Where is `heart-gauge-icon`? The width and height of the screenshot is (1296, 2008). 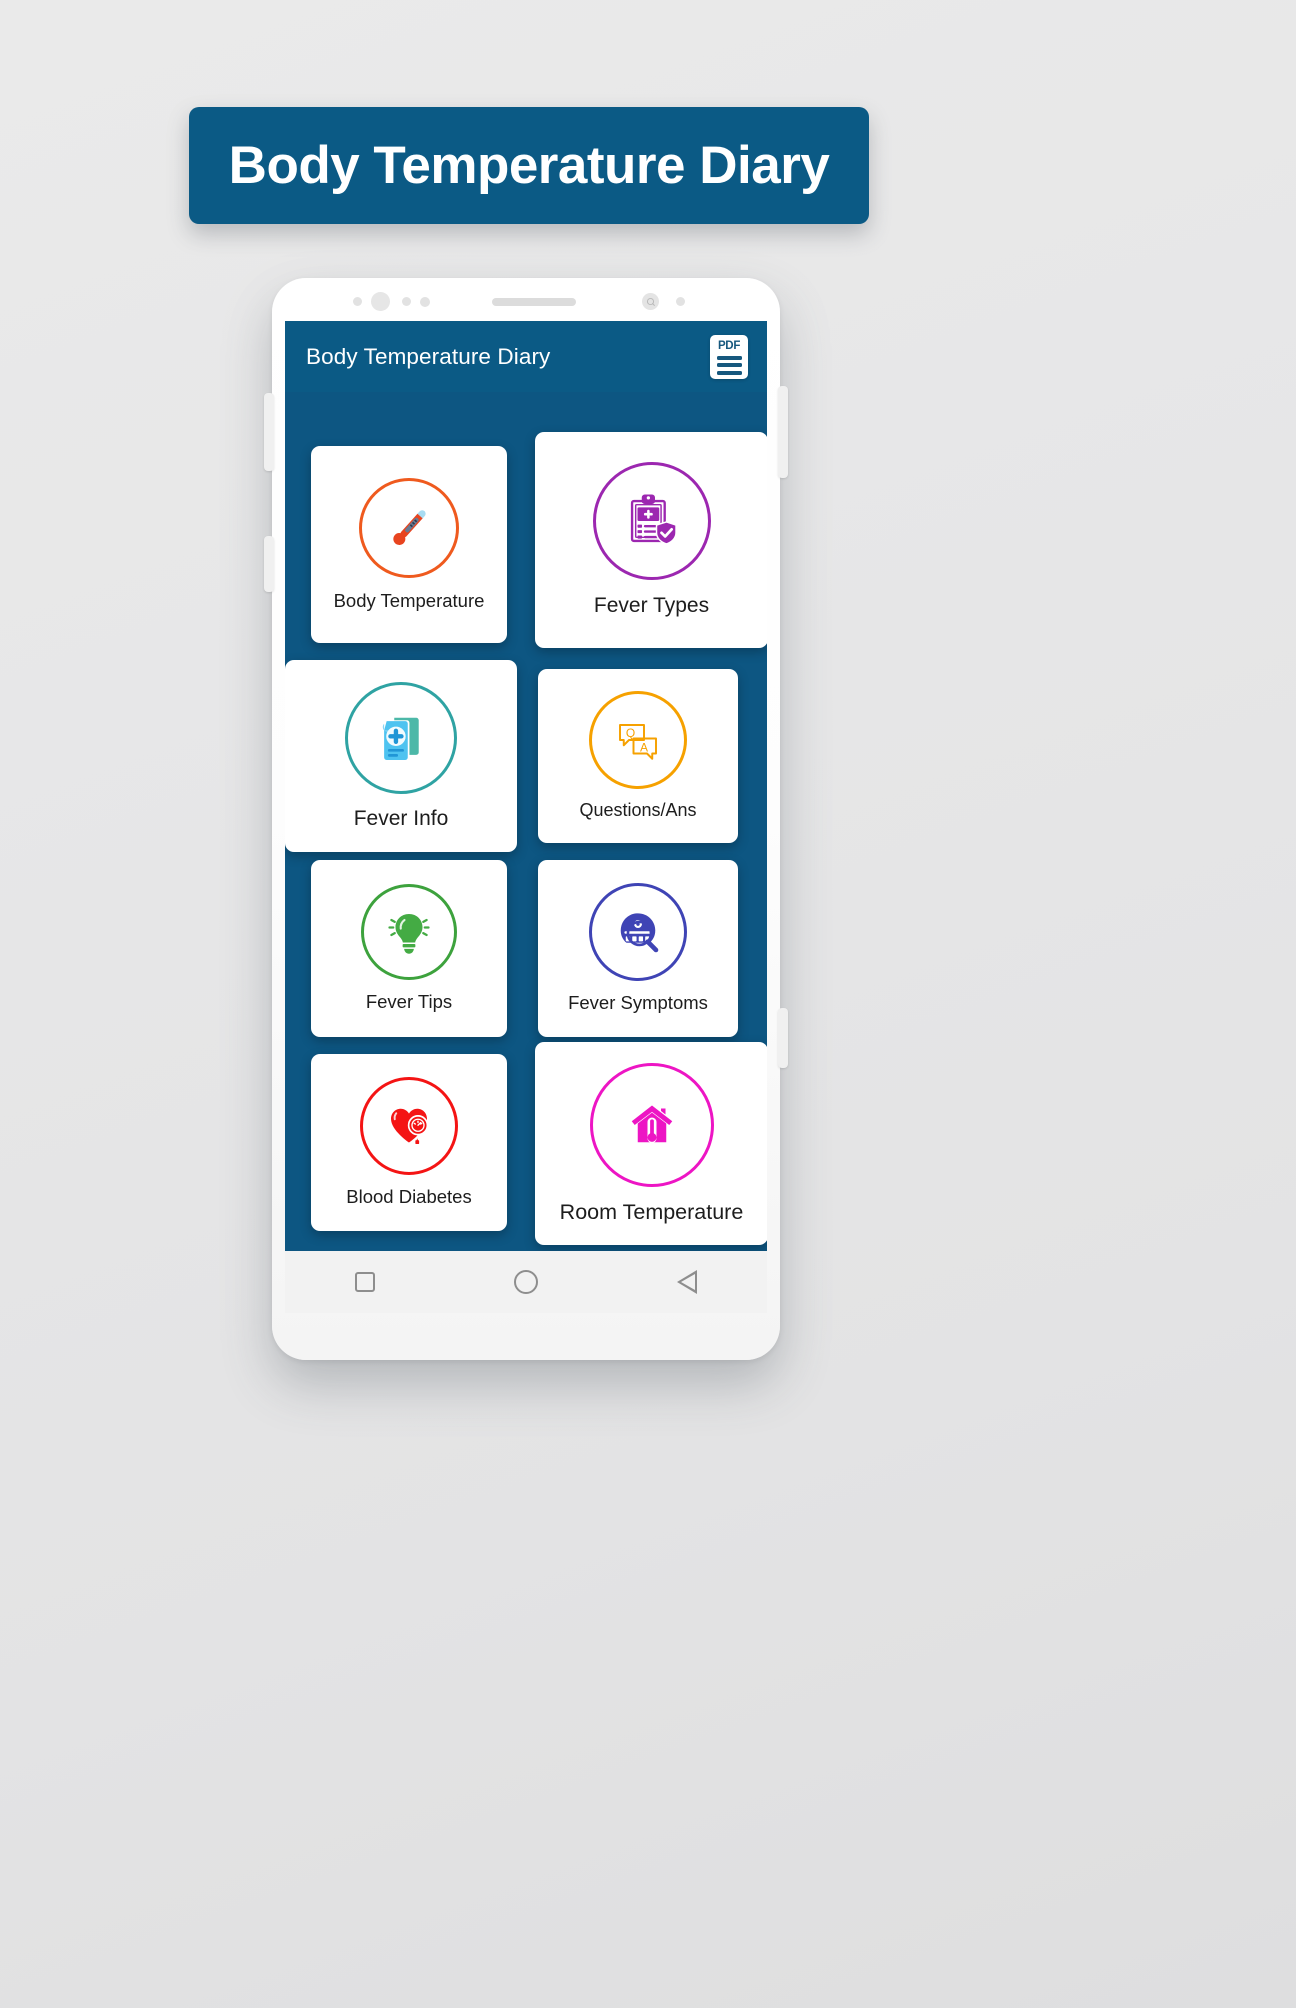 heart-gauge-icon is located at coordinates (410, 1127).